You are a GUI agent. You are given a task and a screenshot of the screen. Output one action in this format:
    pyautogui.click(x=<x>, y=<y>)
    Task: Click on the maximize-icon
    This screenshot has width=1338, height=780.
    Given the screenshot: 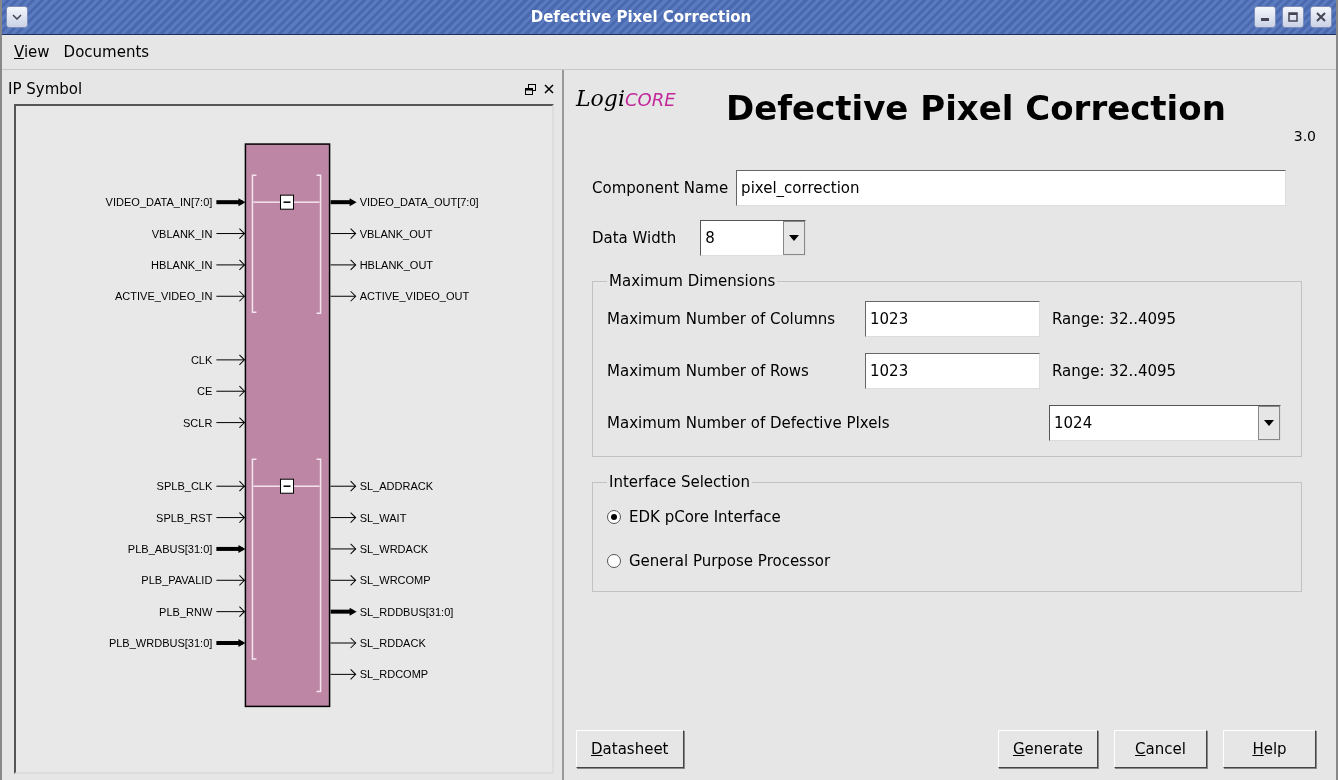 What is the action you would take?
    pyautogui.click(x=1293, y=17)
    